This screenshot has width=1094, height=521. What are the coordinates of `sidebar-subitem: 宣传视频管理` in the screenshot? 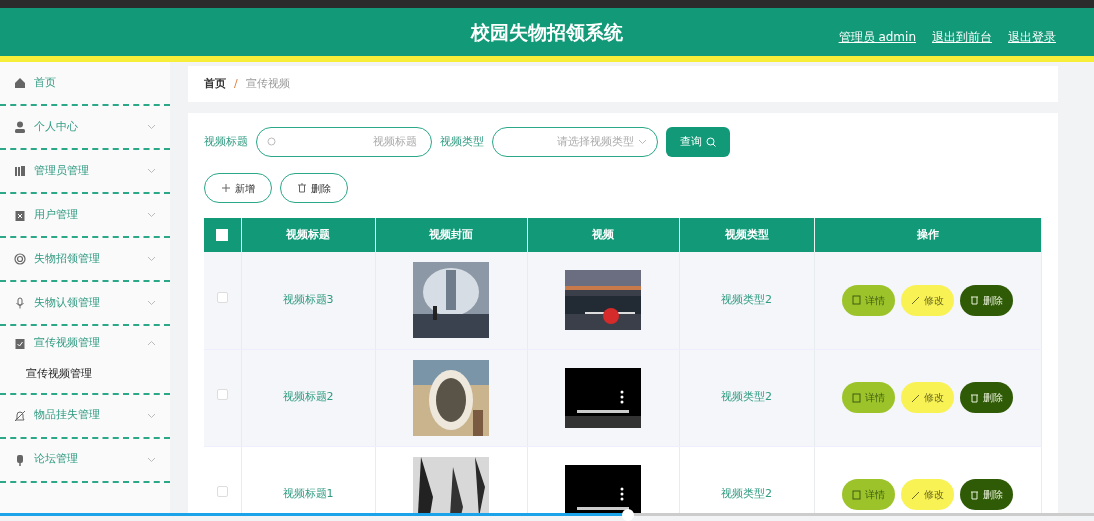 It's located at (85, 377).